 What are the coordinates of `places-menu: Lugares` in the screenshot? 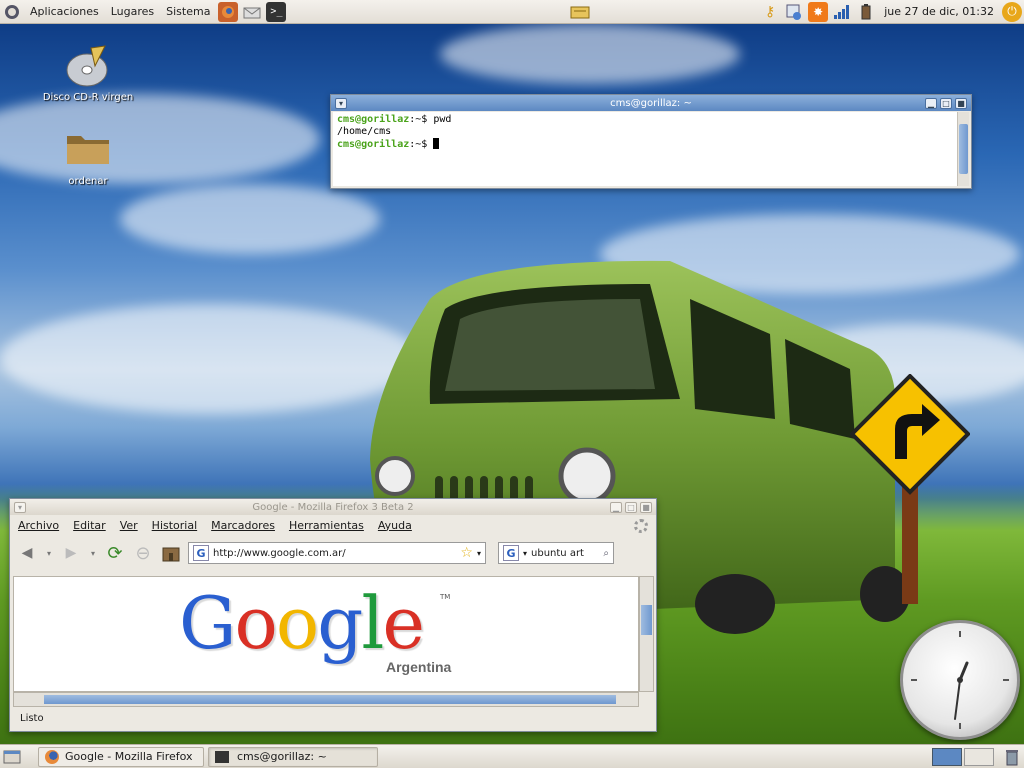 It's located at (132, 12).